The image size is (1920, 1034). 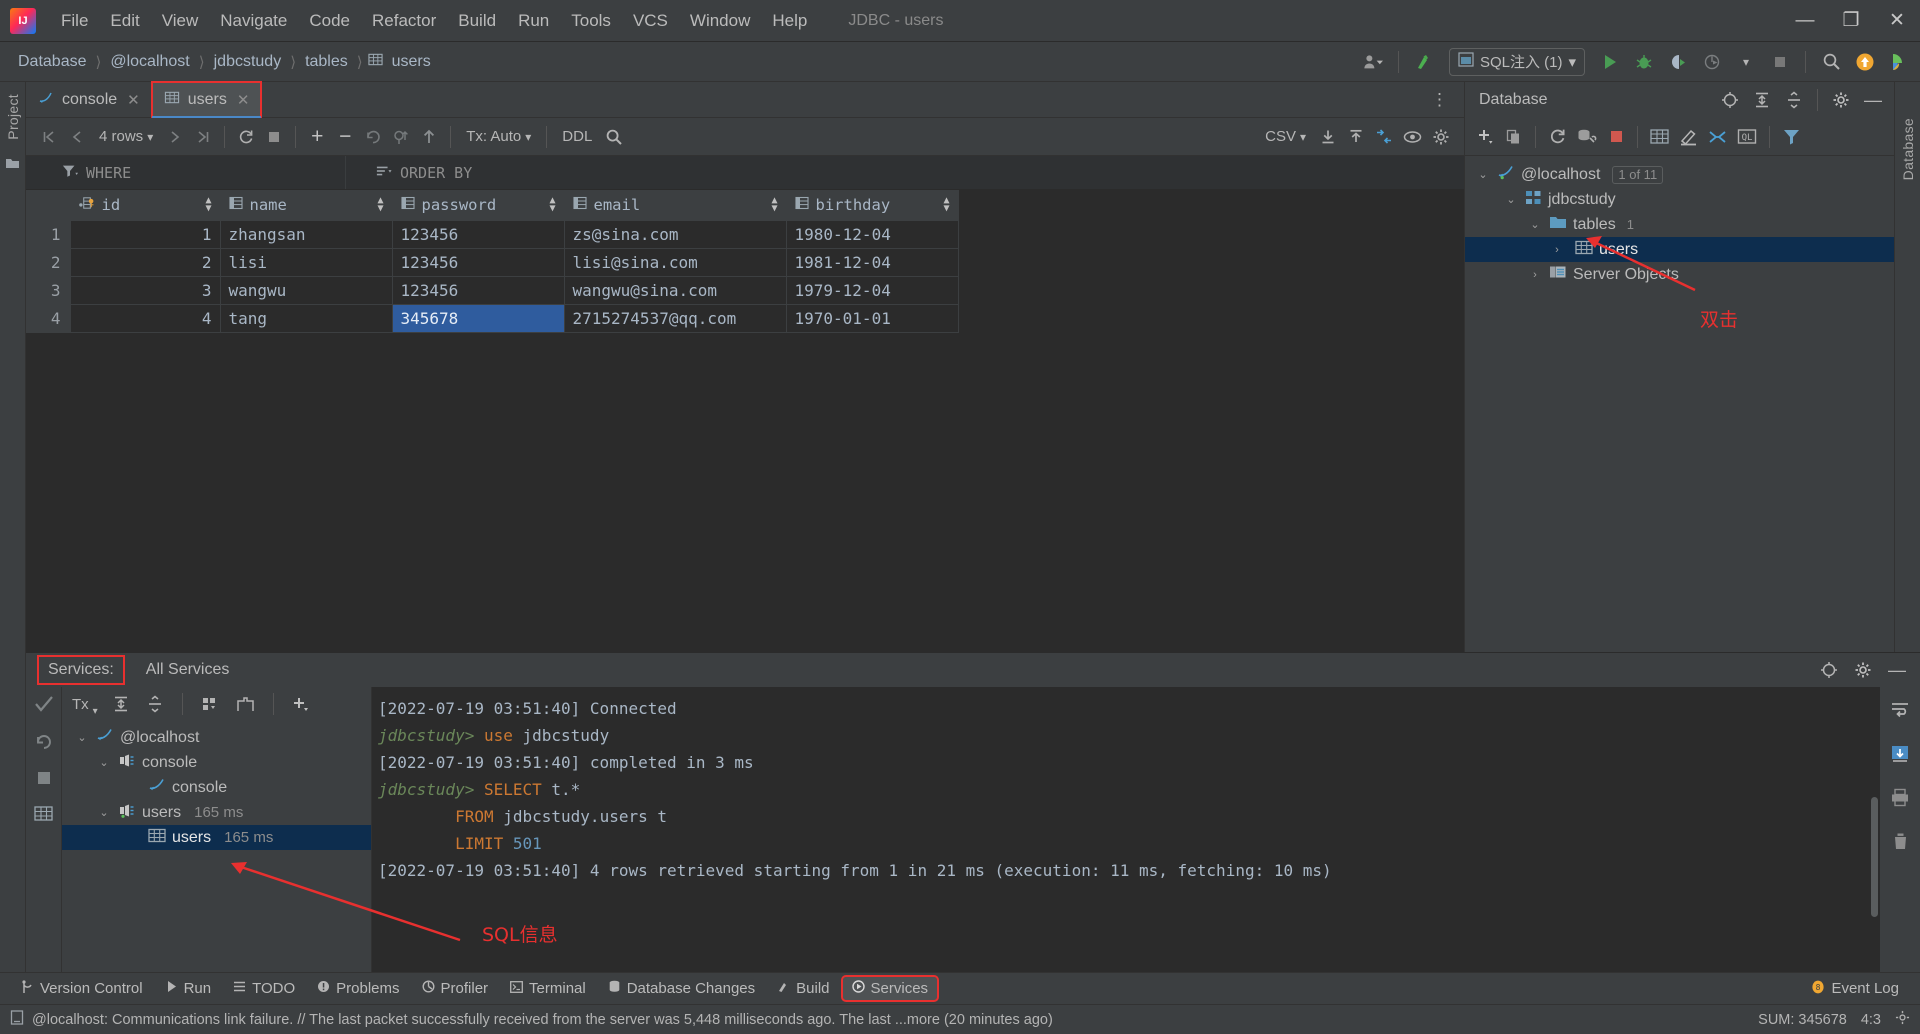 I want to click on group-icon, so click(x=210, y=704).